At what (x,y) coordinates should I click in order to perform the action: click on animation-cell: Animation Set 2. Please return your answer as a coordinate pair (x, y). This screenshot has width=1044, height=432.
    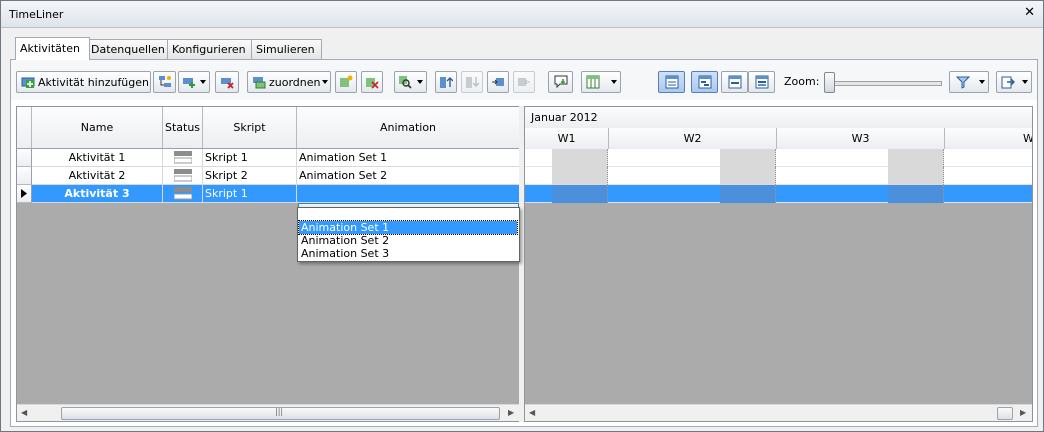
    Looking at the image, I should click on (408, 176).